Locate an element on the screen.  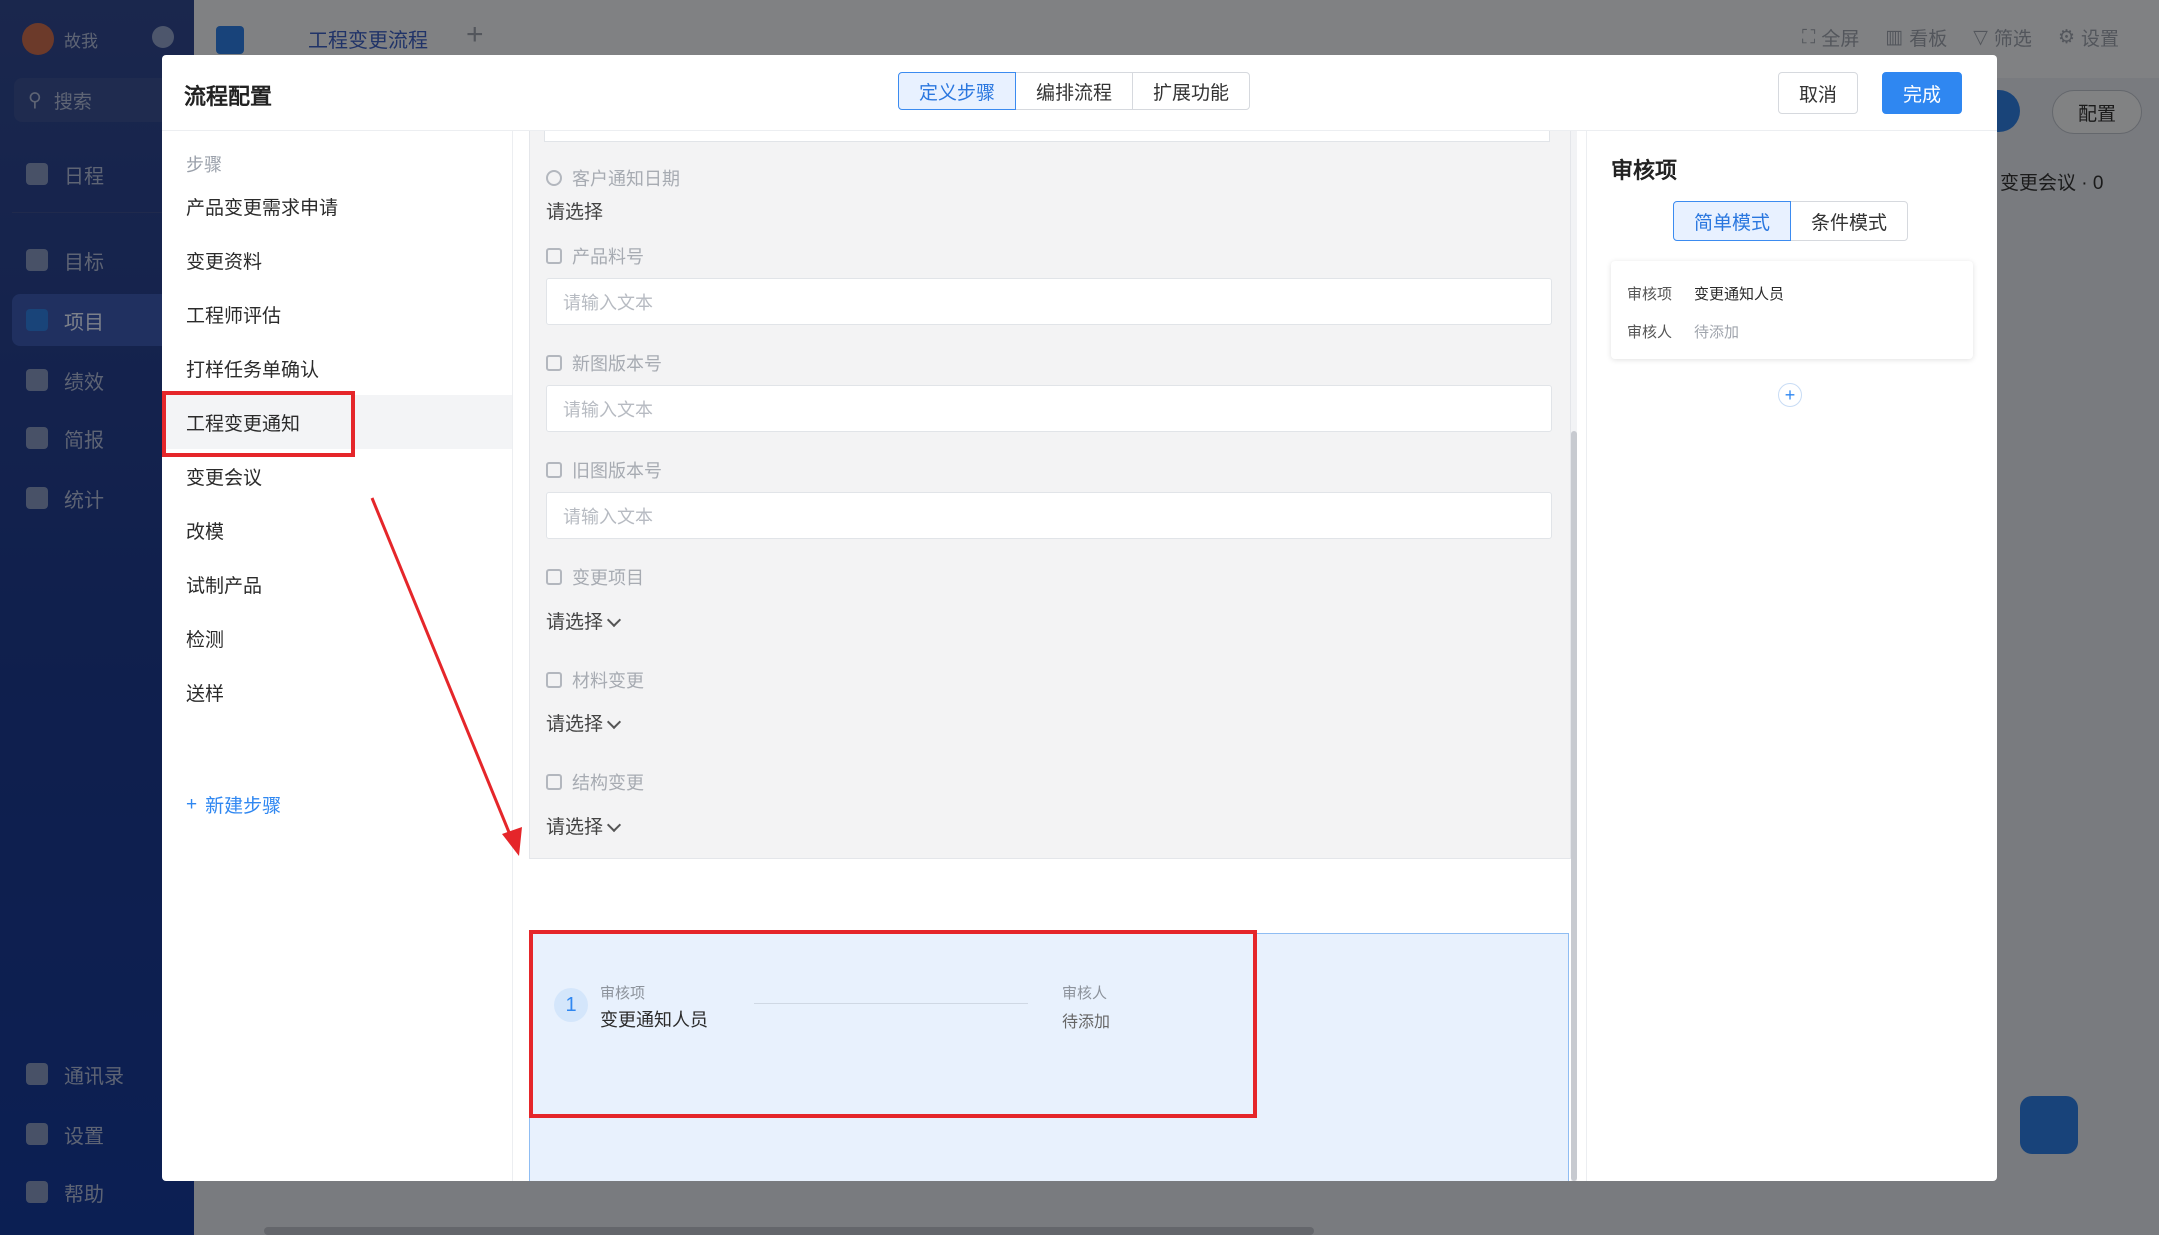
clock-icon is located at coordinates (554, 178).